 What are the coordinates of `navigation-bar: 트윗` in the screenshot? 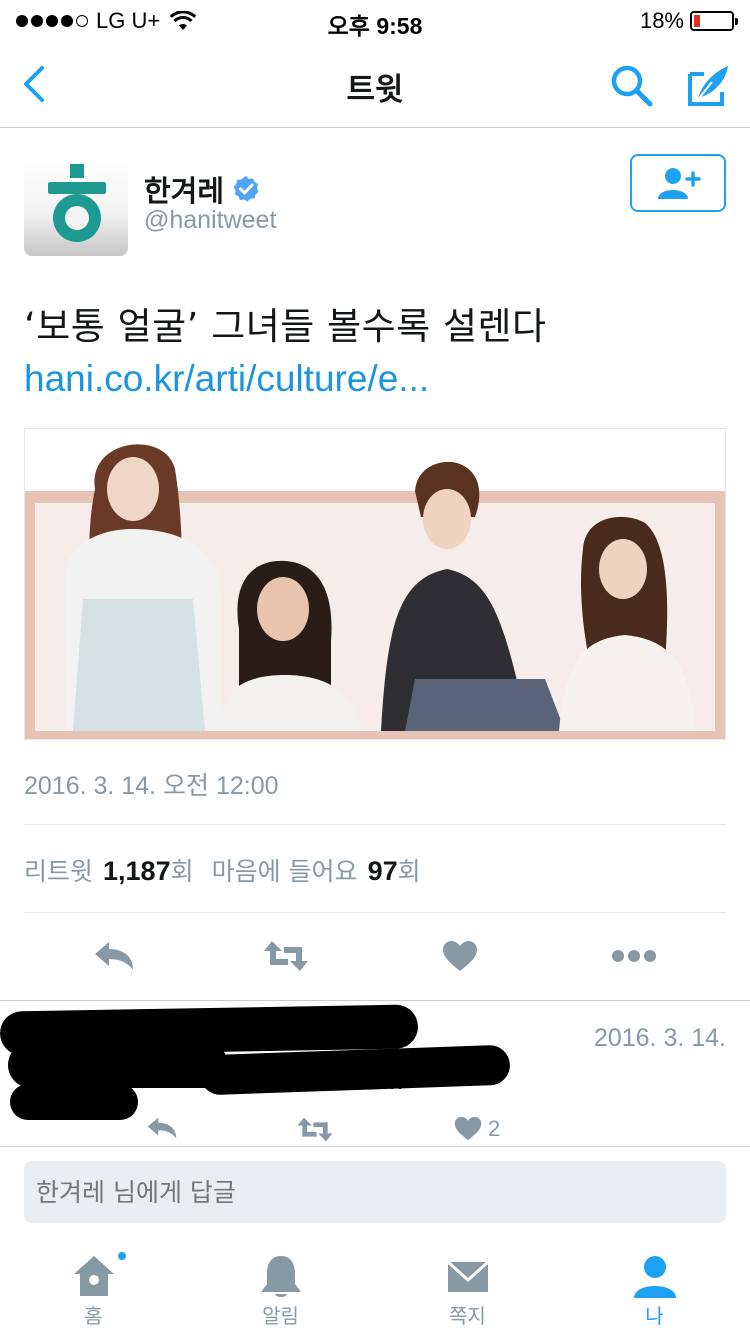 It's located at (375, 84).